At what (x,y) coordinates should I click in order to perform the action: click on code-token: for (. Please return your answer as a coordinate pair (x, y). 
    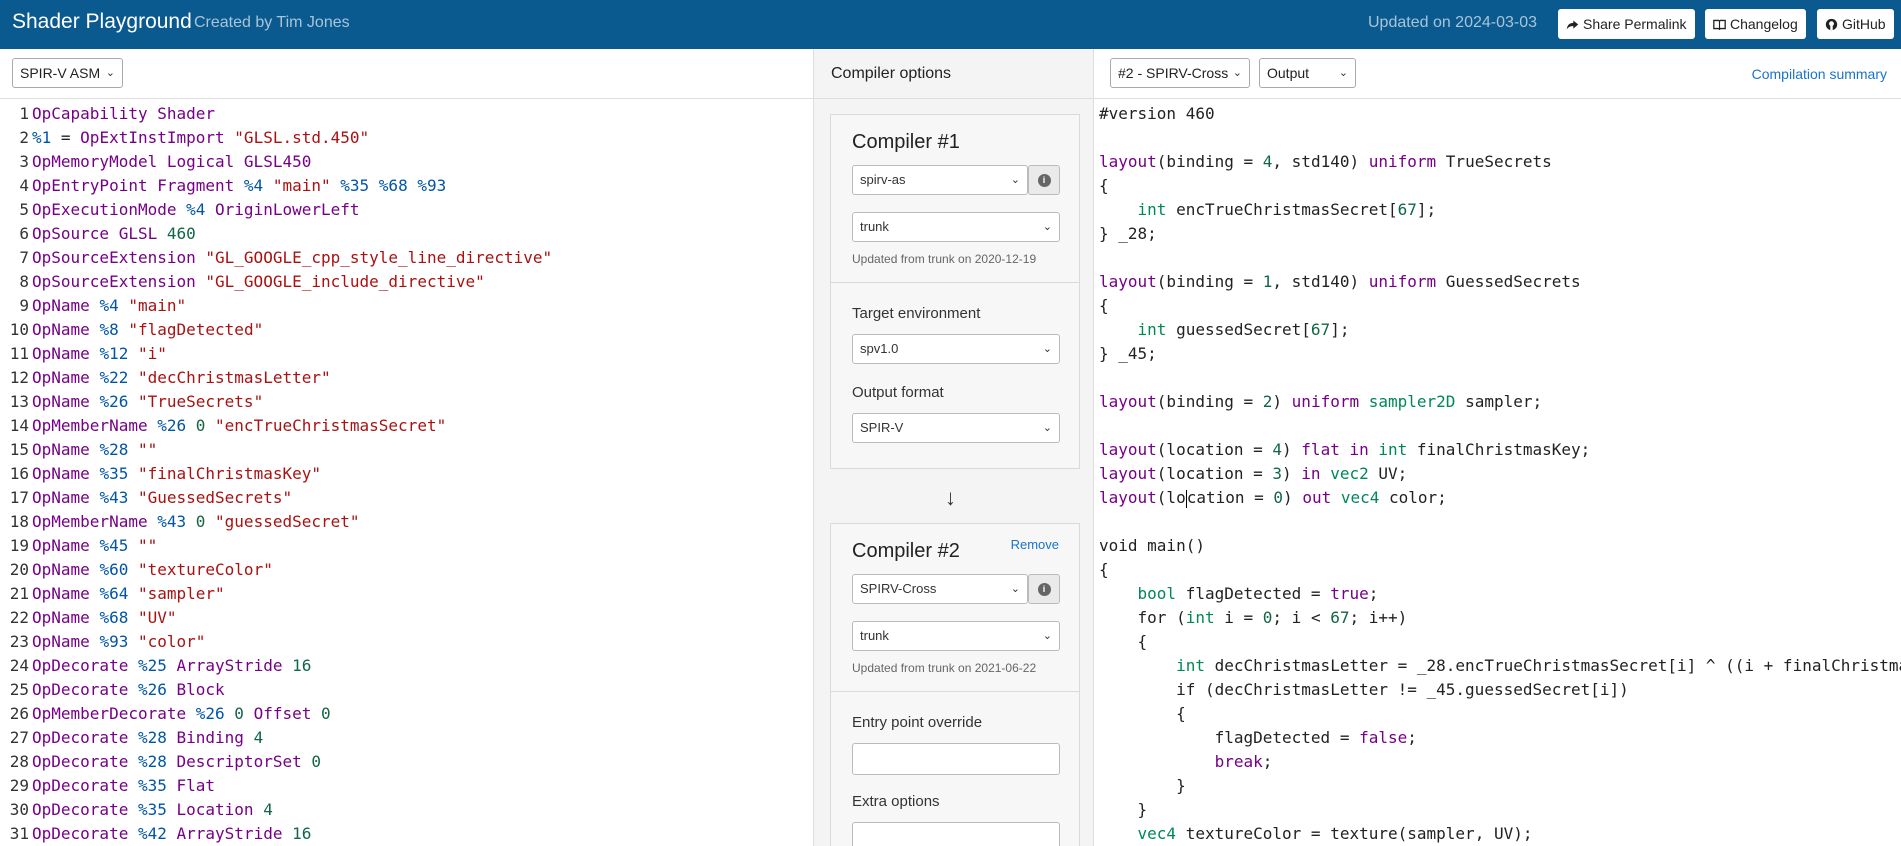
    Looking at the image, I should click on (1142, 617).